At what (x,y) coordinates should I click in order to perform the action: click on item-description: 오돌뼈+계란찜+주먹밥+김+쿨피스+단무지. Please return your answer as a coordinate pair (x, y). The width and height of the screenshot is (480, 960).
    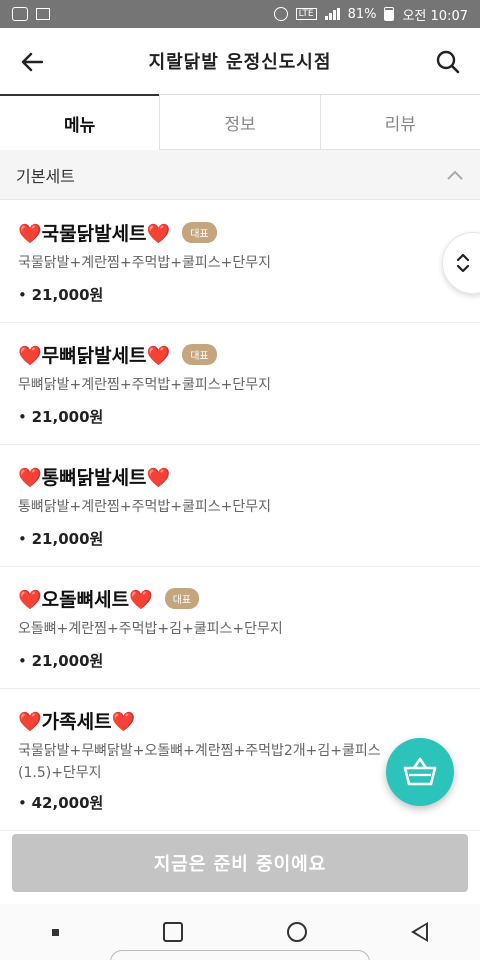
    Looking at the image, I should click on (150, 629).